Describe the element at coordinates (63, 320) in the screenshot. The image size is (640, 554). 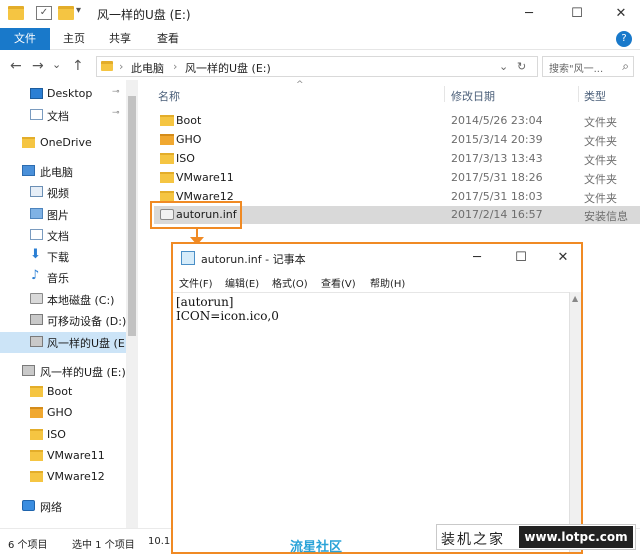
I see `nav-item-removable-d: 可移动设备 (D:)` at that location.